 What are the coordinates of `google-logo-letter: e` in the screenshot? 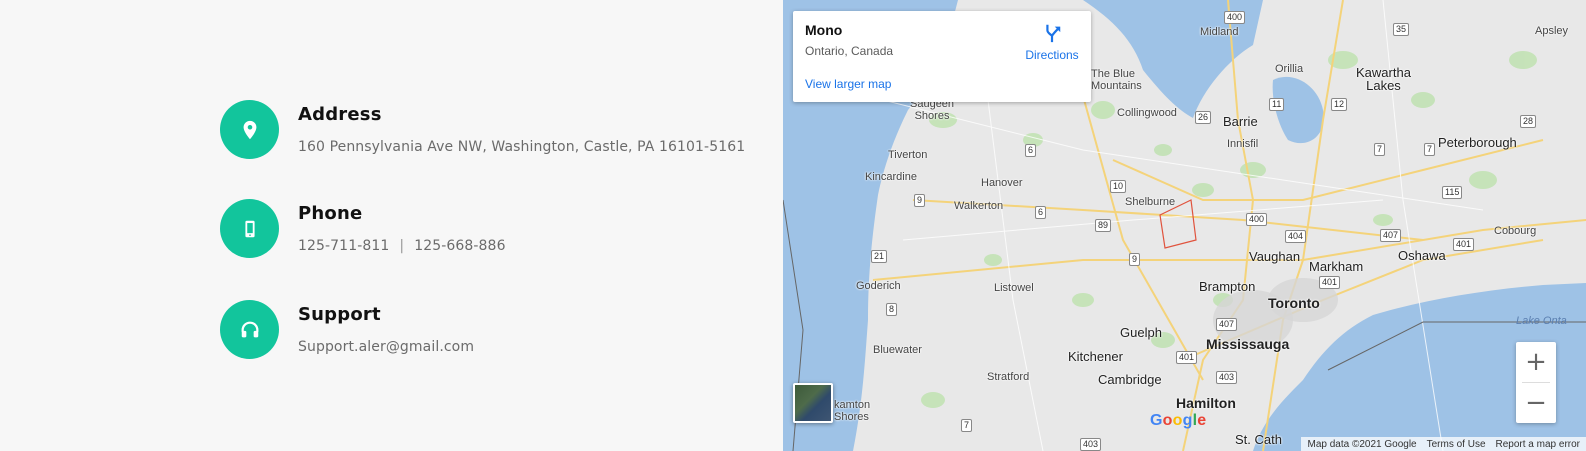 It's located at (1202, 420).